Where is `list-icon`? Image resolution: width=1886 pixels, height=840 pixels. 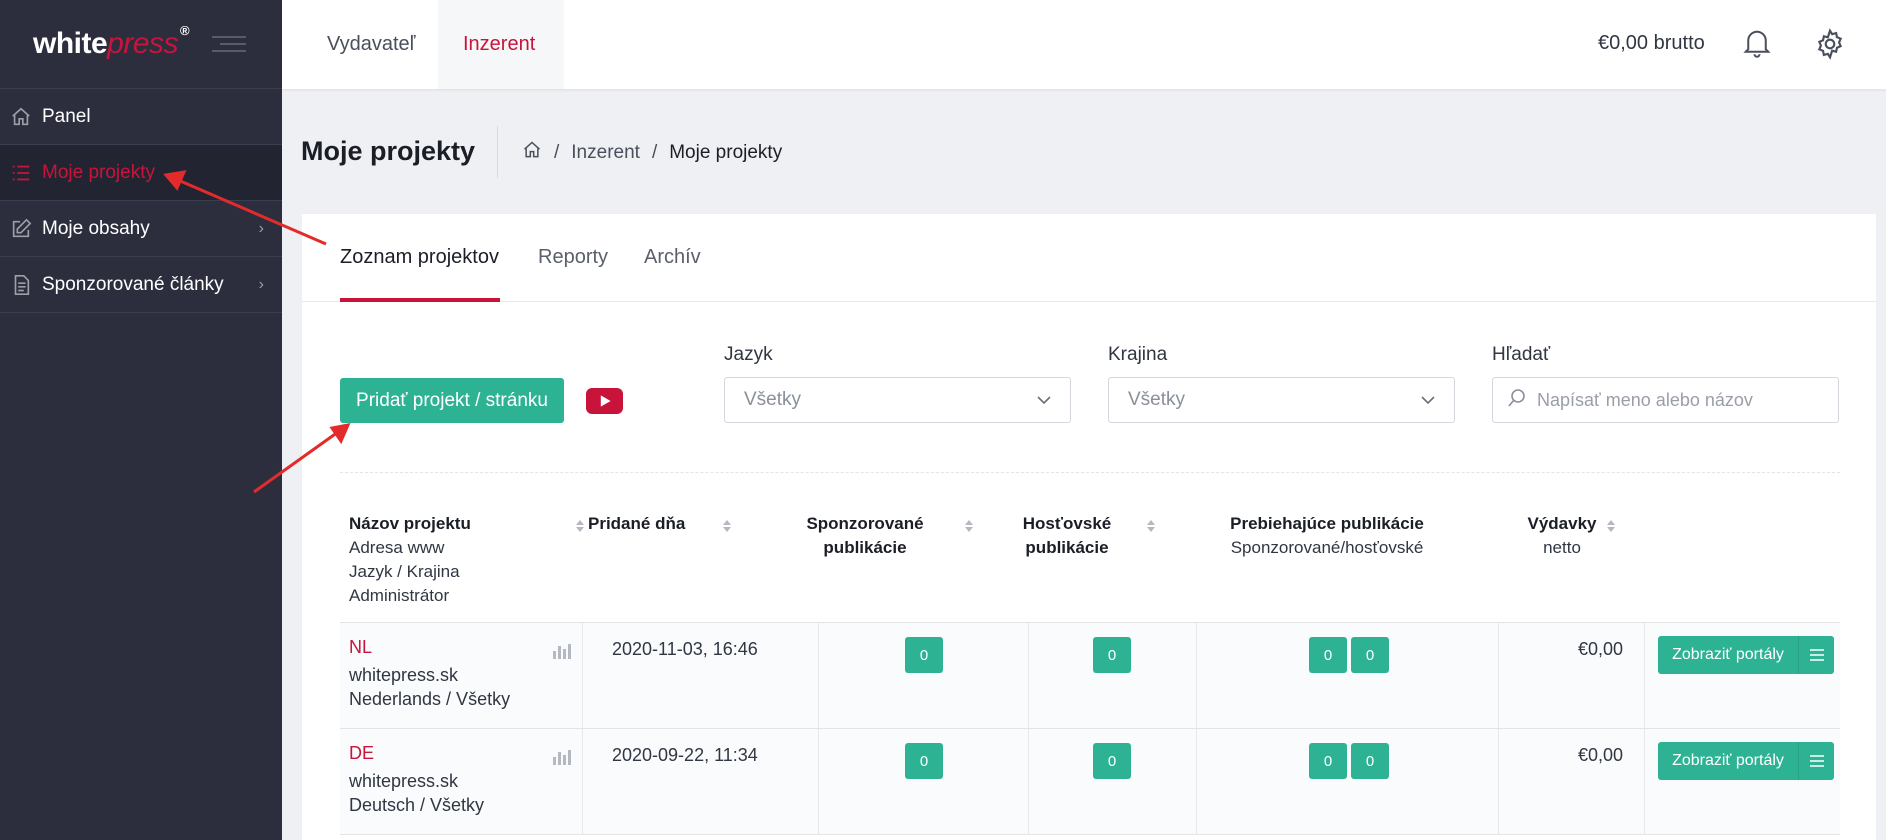
list-icon is located at coordinates (21, 173).